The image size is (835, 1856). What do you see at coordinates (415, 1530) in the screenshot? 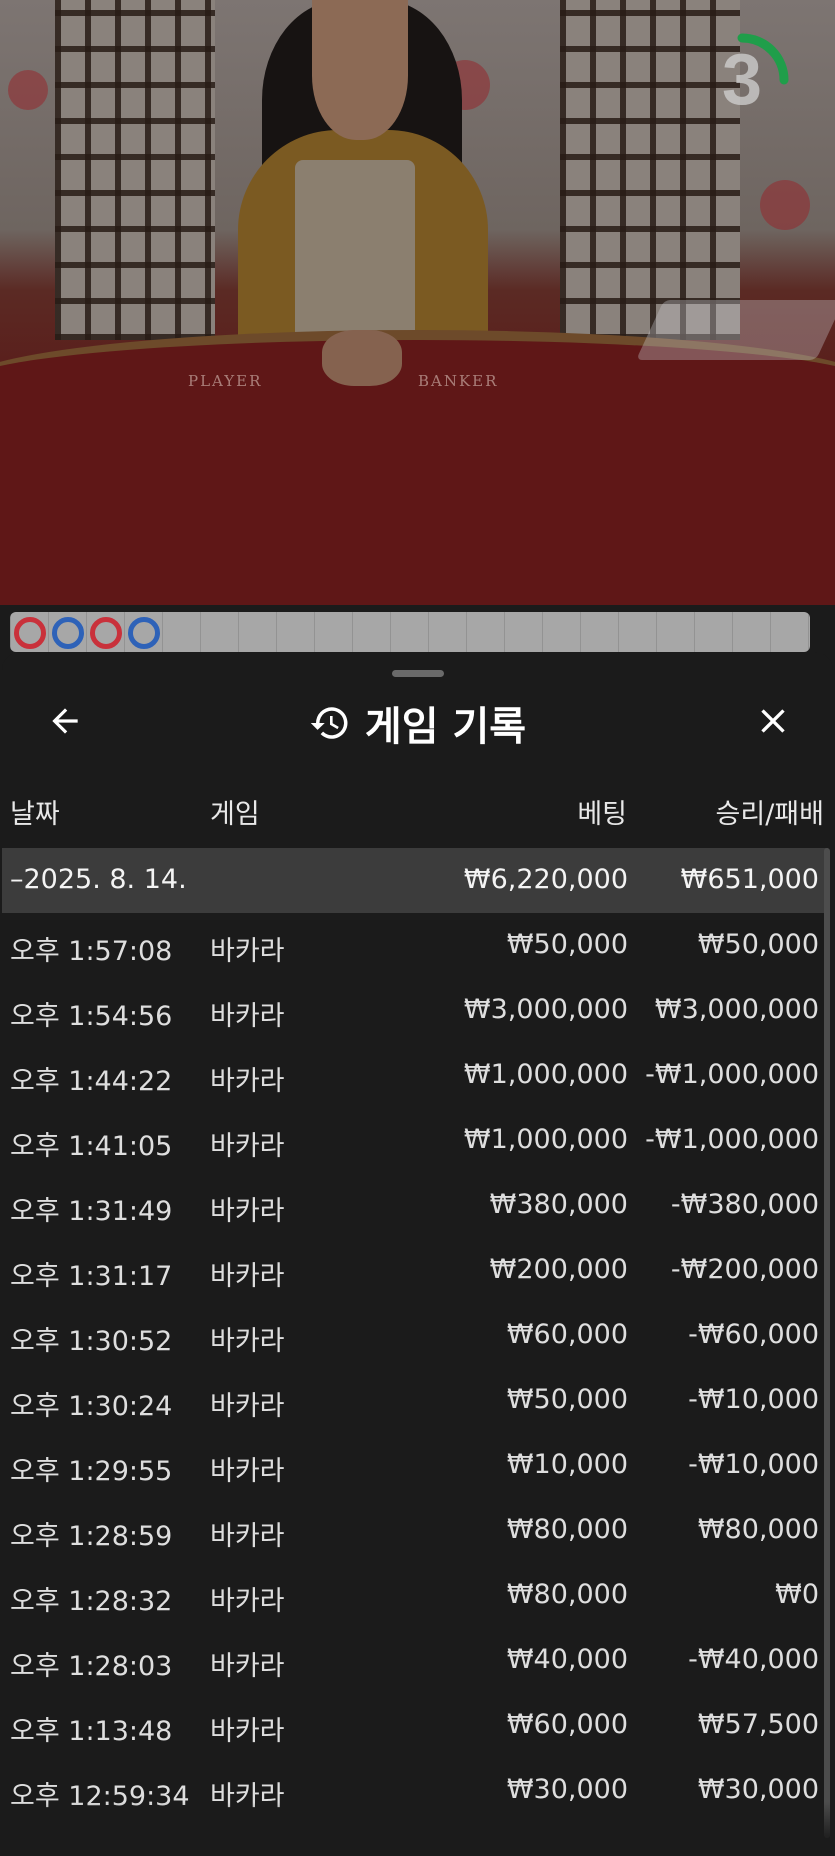
I see `table-row: 오후 1:28:59 바카라 ₩80,000 ₩80,000` at bounding box center [415, 1530].